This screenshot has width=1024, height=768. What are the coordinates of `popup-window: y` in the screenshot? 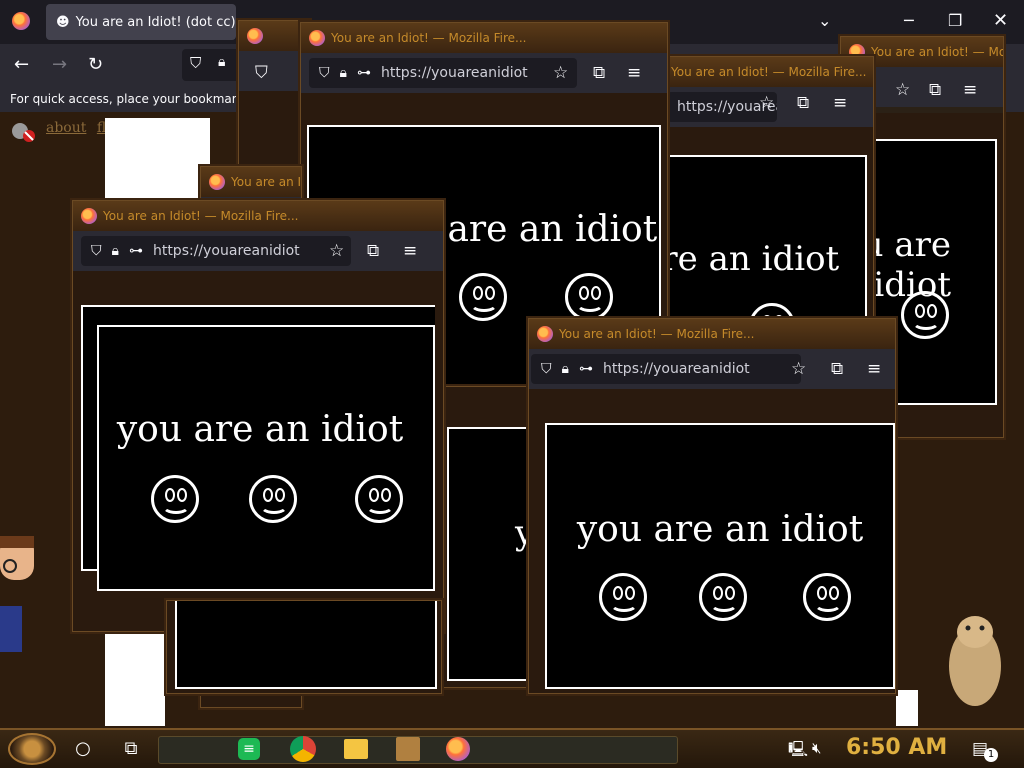 It's located at (491, 537).